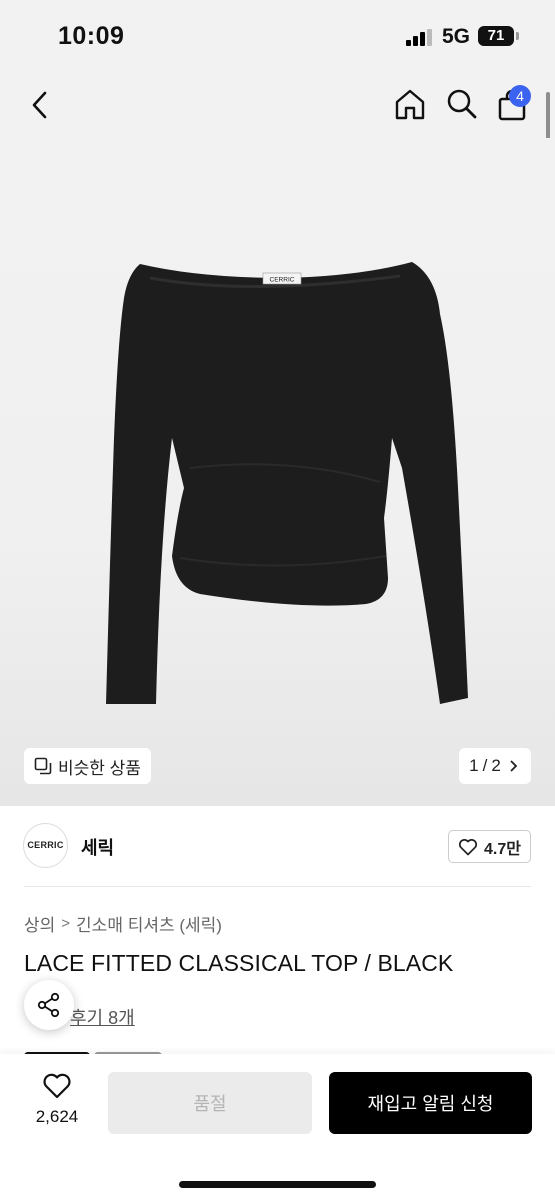 The width and height of the screenshot is (555, 1200). What do you see at coordinates (57, 1116) in the screenshot?
I see `wishlist-count: 2,624` at bounding box center [57, 1116].